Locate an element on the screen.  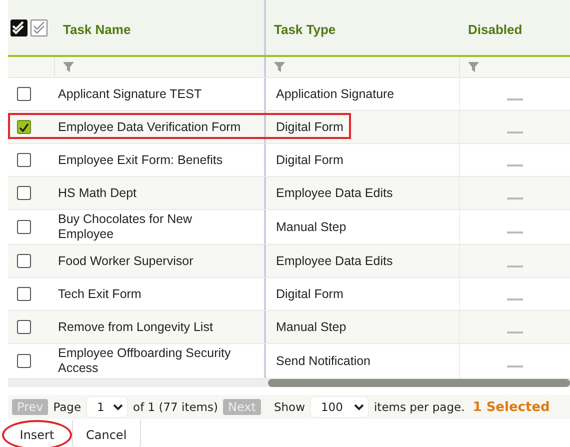
per-page-select: 100 is located at coordinates (339, 407).